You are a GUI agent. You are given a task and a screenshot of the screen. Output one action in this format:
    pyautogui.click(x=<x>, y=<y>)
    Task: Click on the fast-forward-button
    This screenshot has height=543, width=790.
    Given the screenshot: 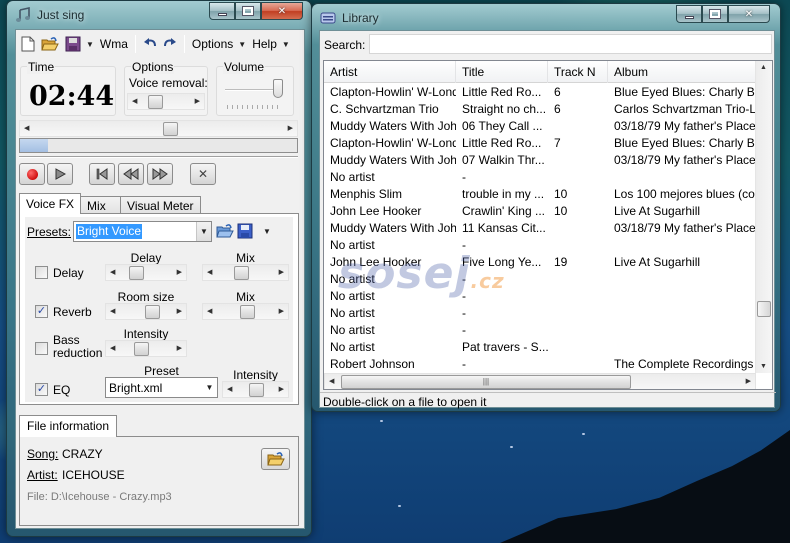 What is the action you would take?
    pyautogui.click(x=160, y=174)
    